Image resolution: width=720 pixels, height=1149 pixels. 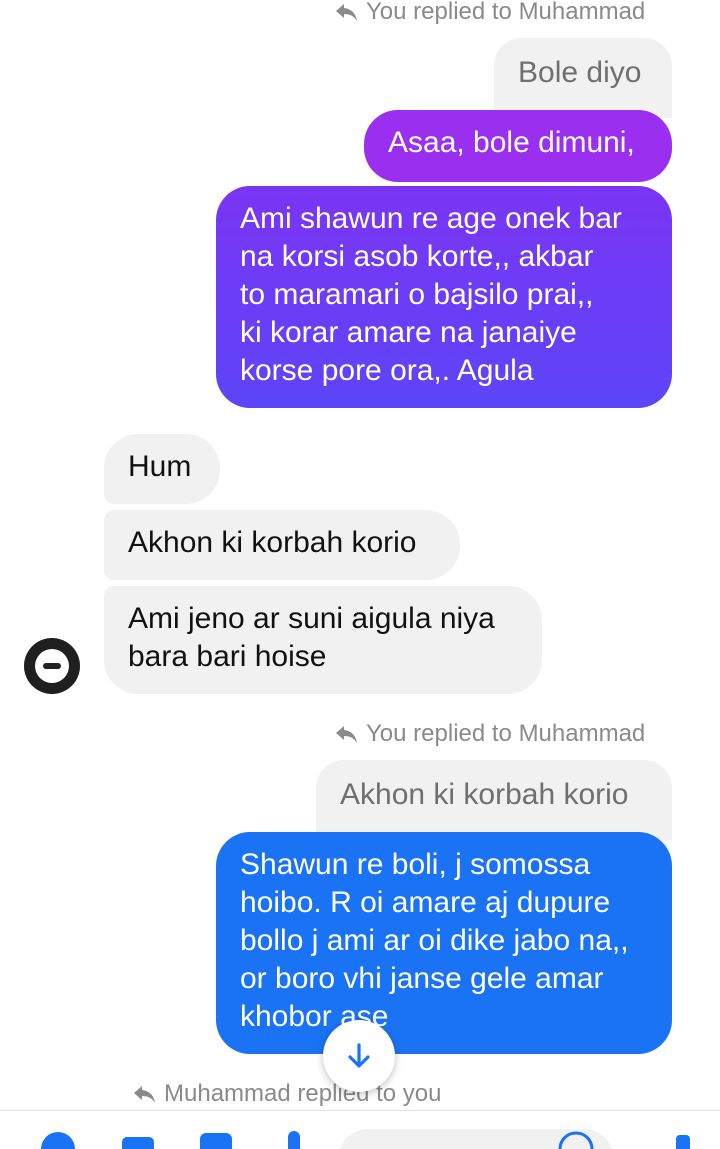 I want to click on message-text: korse pore ora,. Agula, so click(x=387, y=370).